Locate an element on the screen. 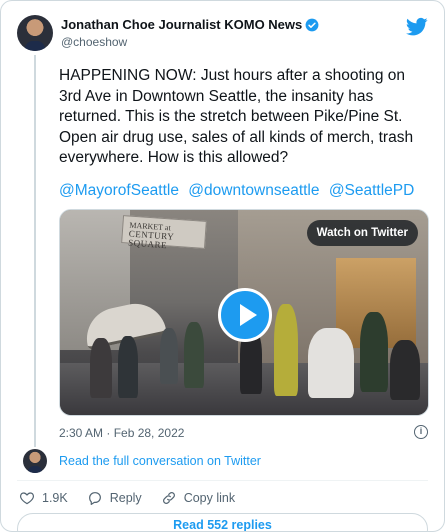 The width and height of the screenshot is (445, 532). tweet-timestamp: 2:30 AM · Feb 28, 2022 is located at coordinates (121, 433).